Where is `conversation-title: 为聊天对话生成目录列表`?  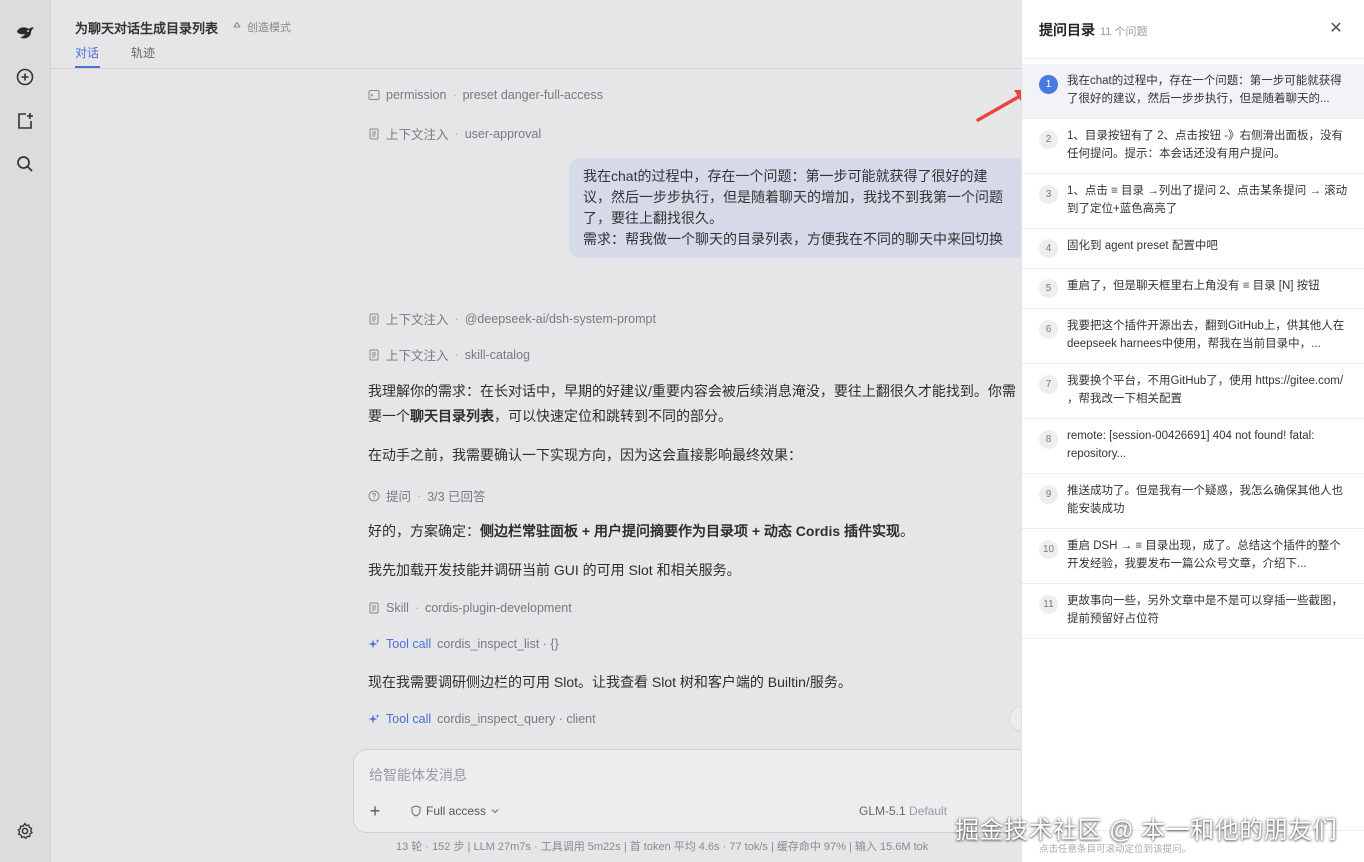
conversation-title: 为聊天对话生成目录列表 is located at coordinates (147, 28).